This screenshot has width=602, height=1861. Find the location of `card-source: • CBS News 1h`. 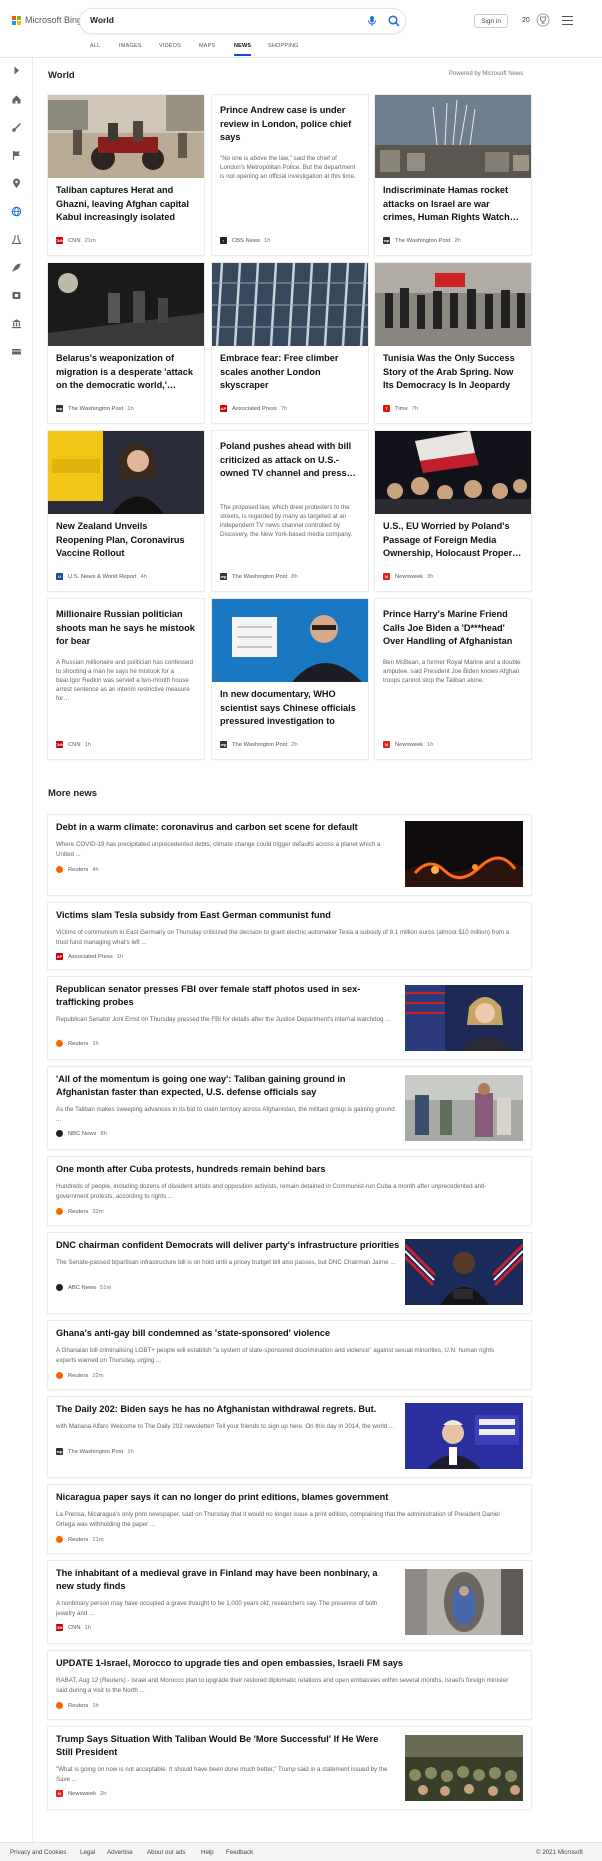

card-source: • CBS News 1h is located at coordinates (245, 240).